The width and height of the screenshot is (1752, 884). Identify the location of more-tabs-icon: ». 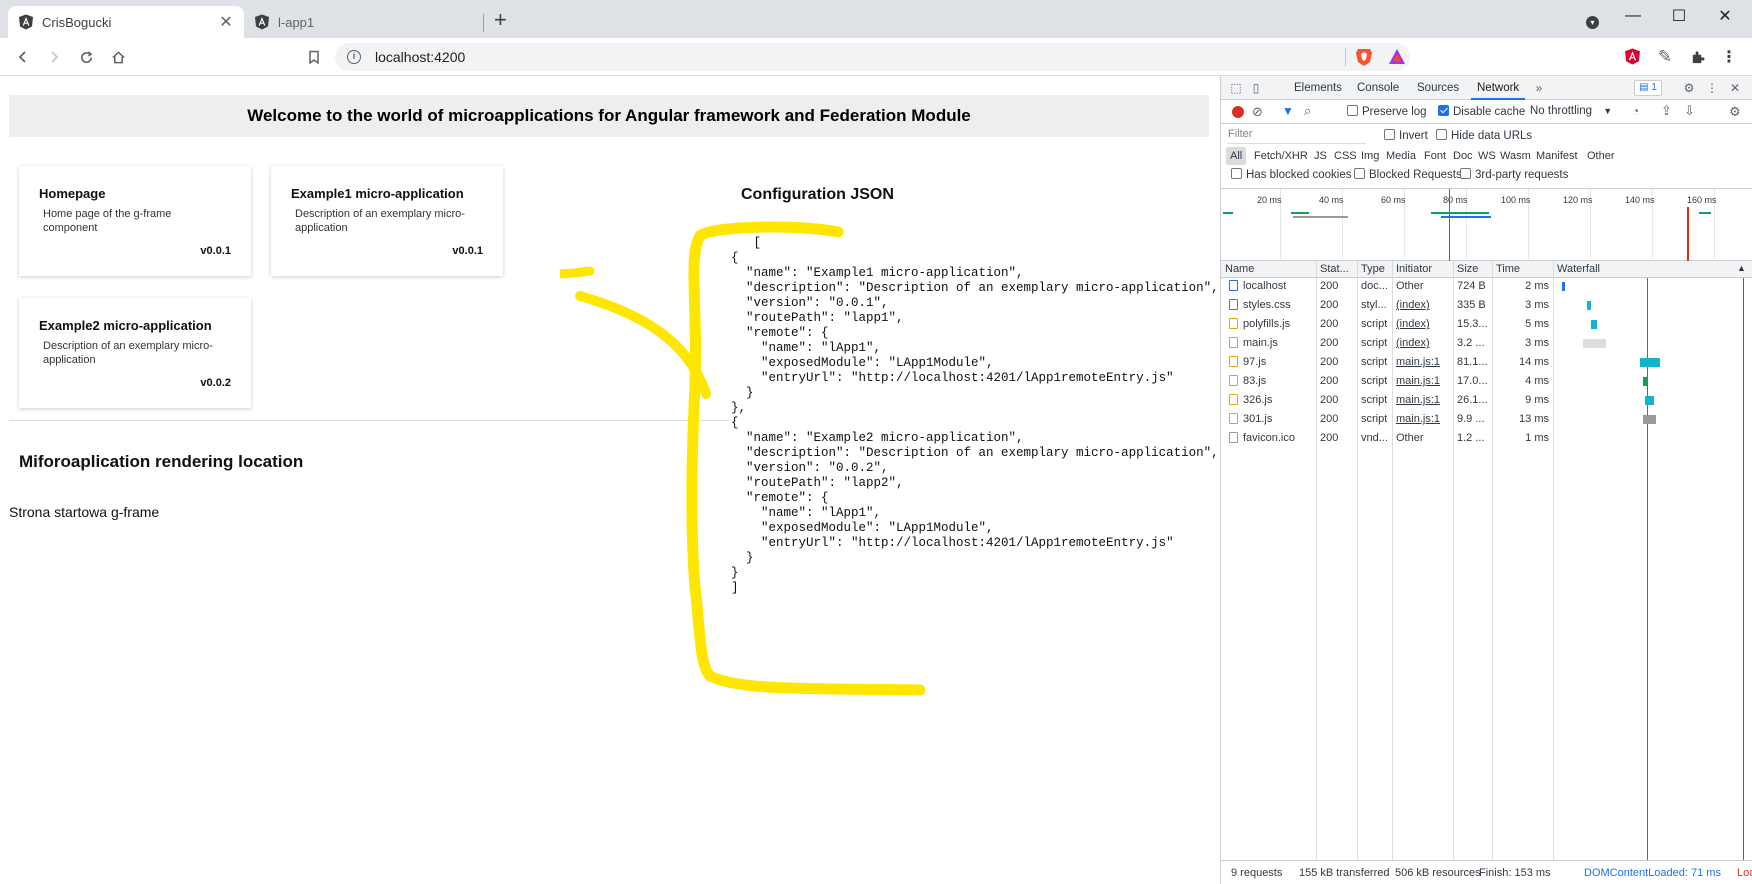
(1539, 88).